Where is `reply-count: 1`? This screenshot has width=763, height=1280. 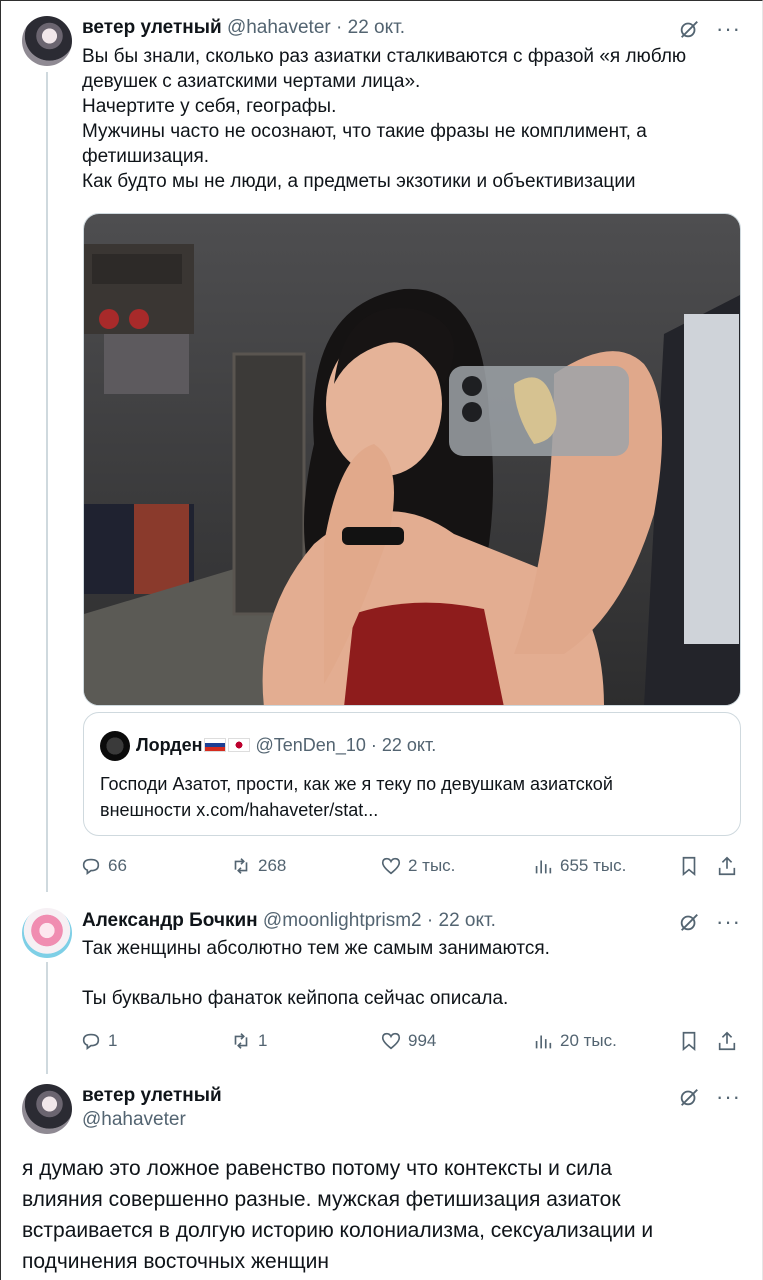
reply-count: 1 is located at coordinates (113, 1040).